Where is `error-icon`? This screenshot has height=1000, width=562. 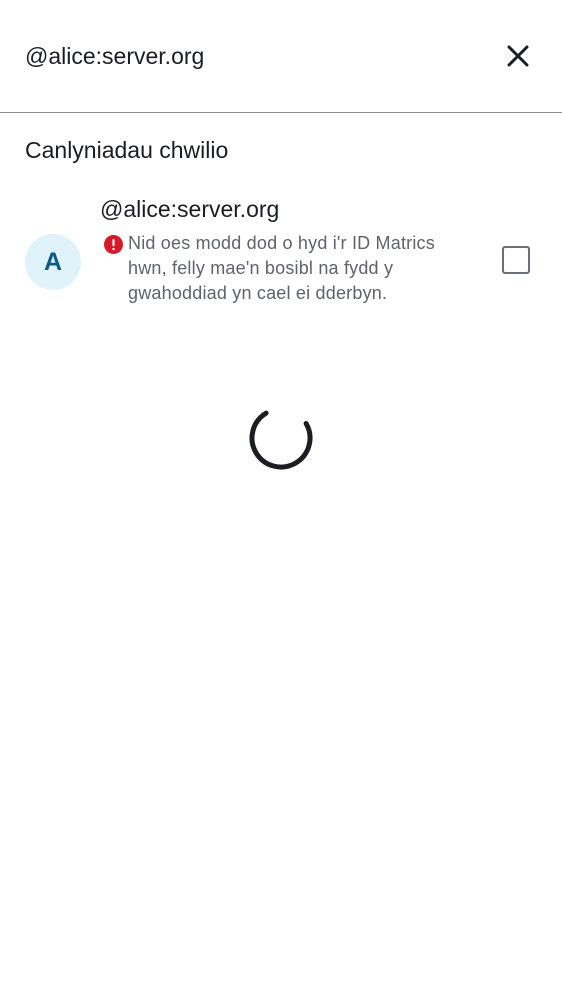 error-icon is located at coordinates (113, 244).